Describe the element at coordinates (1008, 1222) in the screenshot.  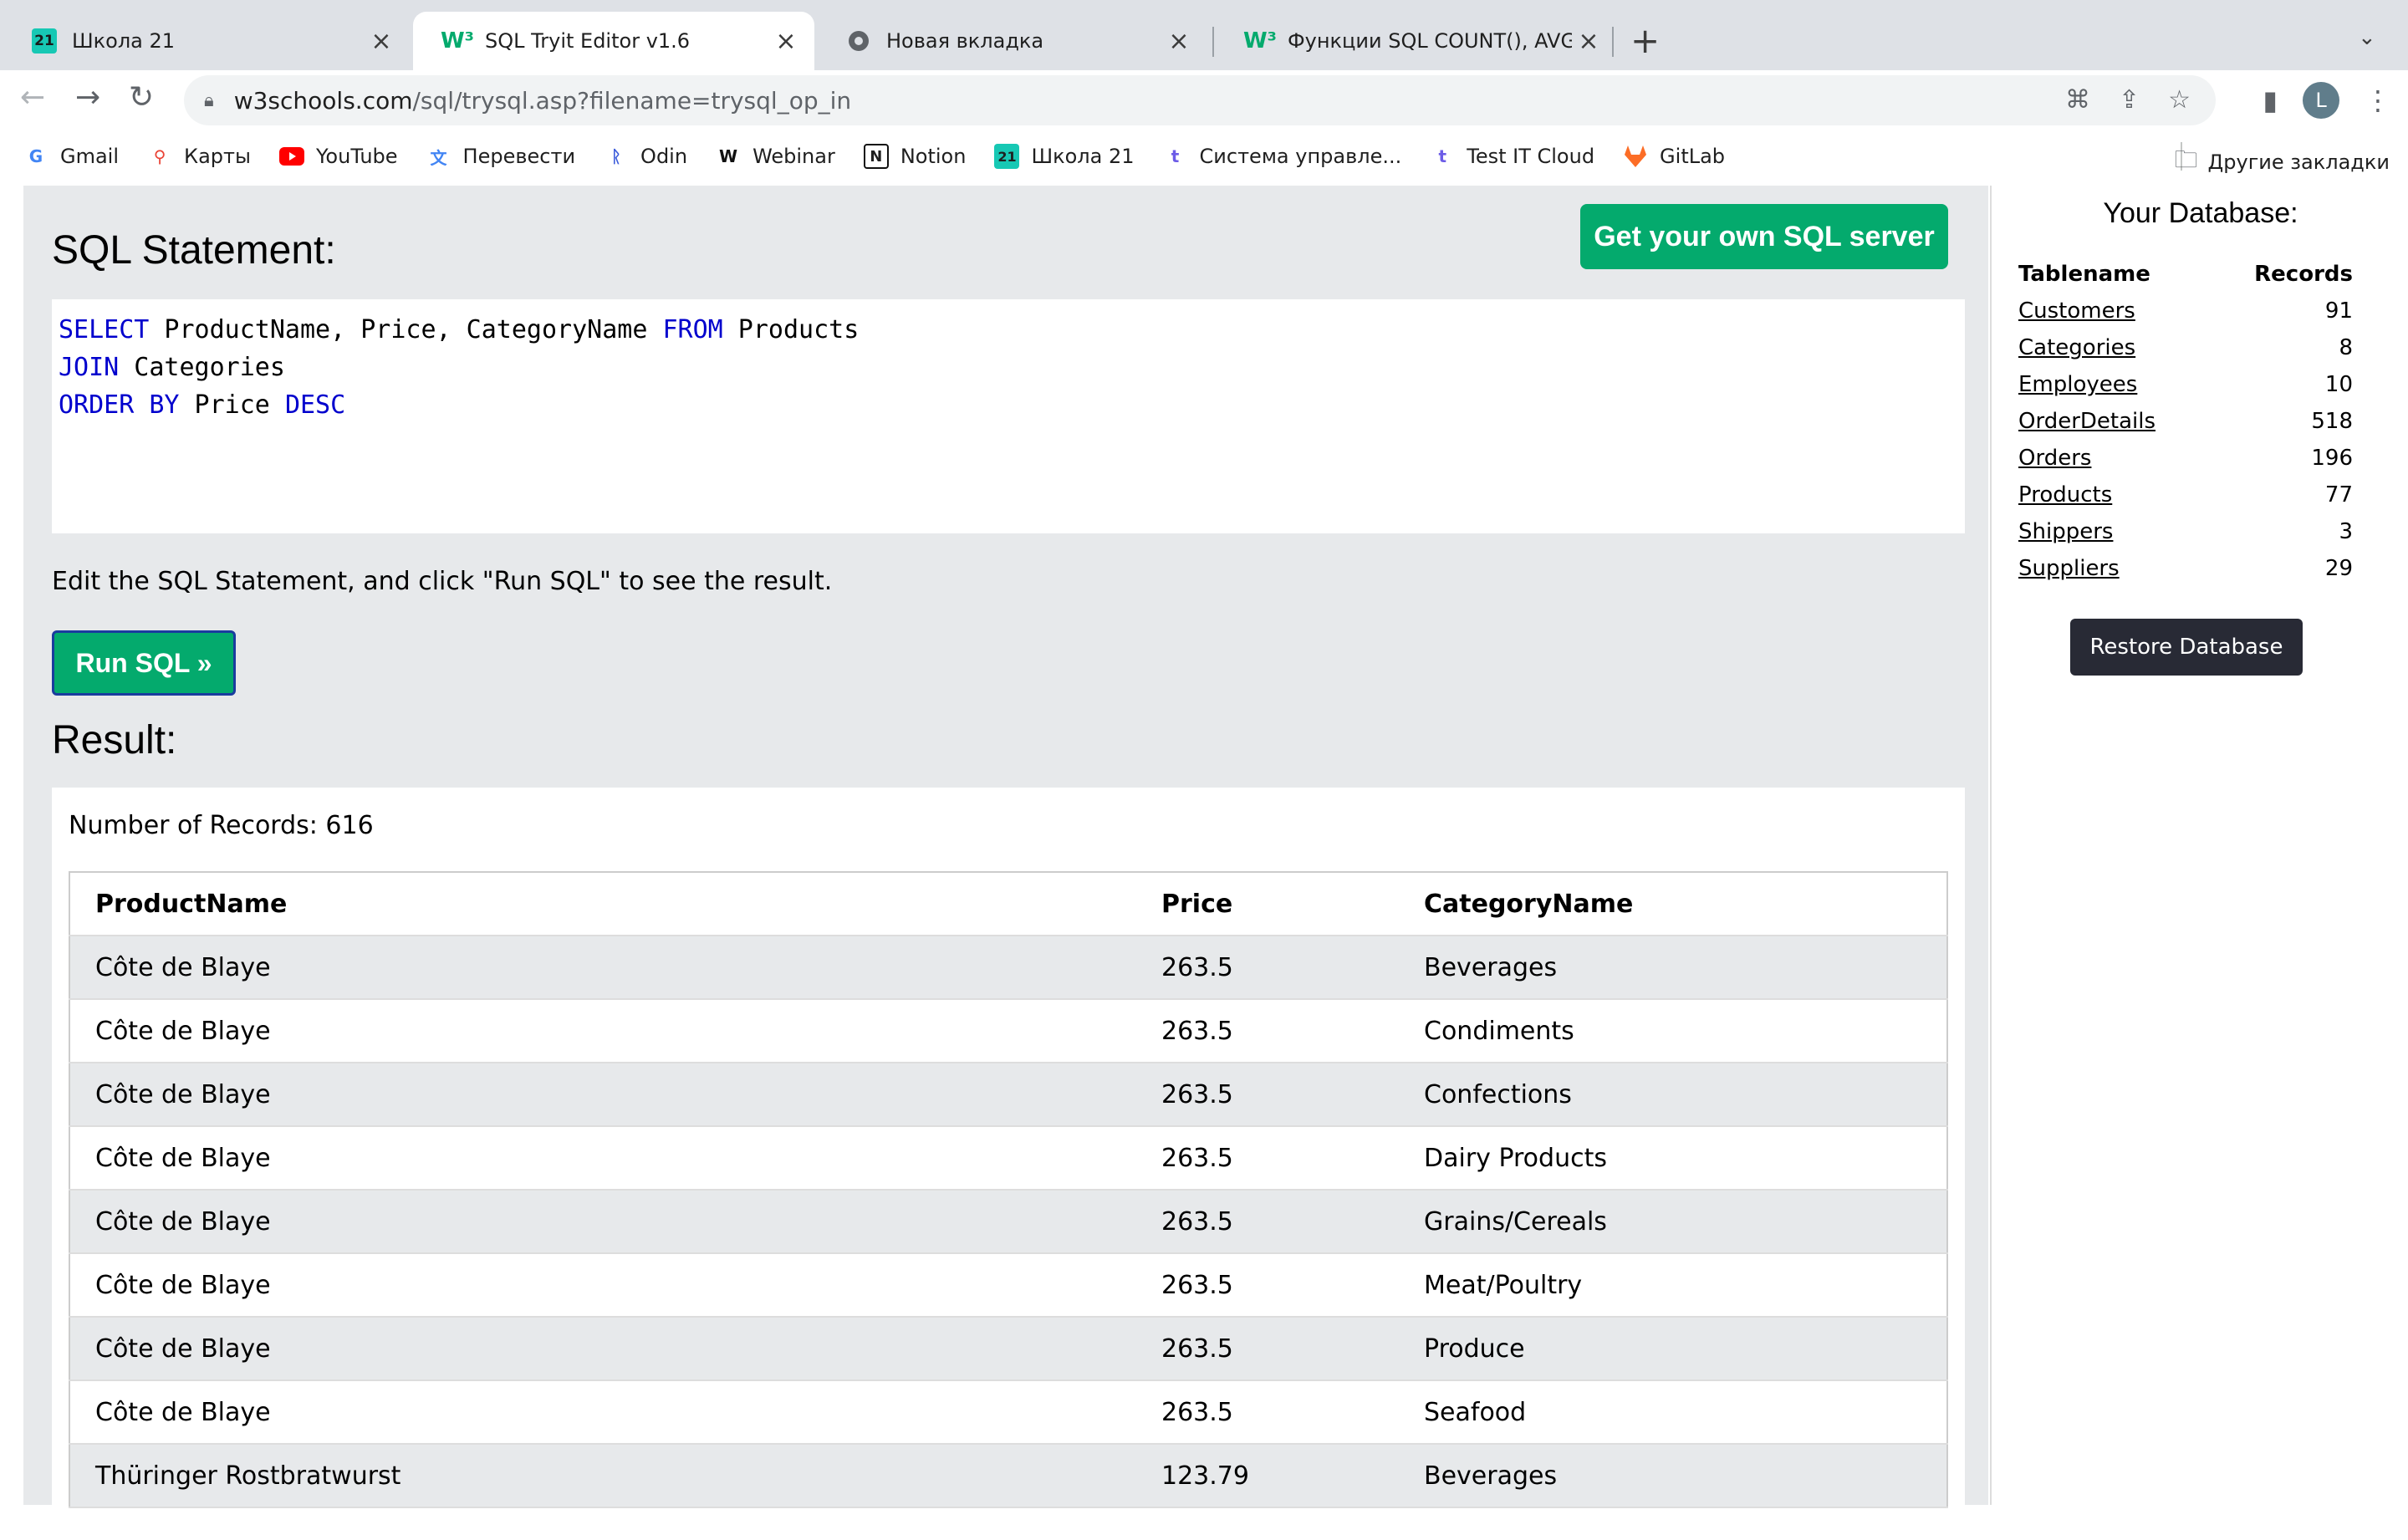
I see `table-row: Côte de Blaye 263.5 Grains/Cereals` at that location.